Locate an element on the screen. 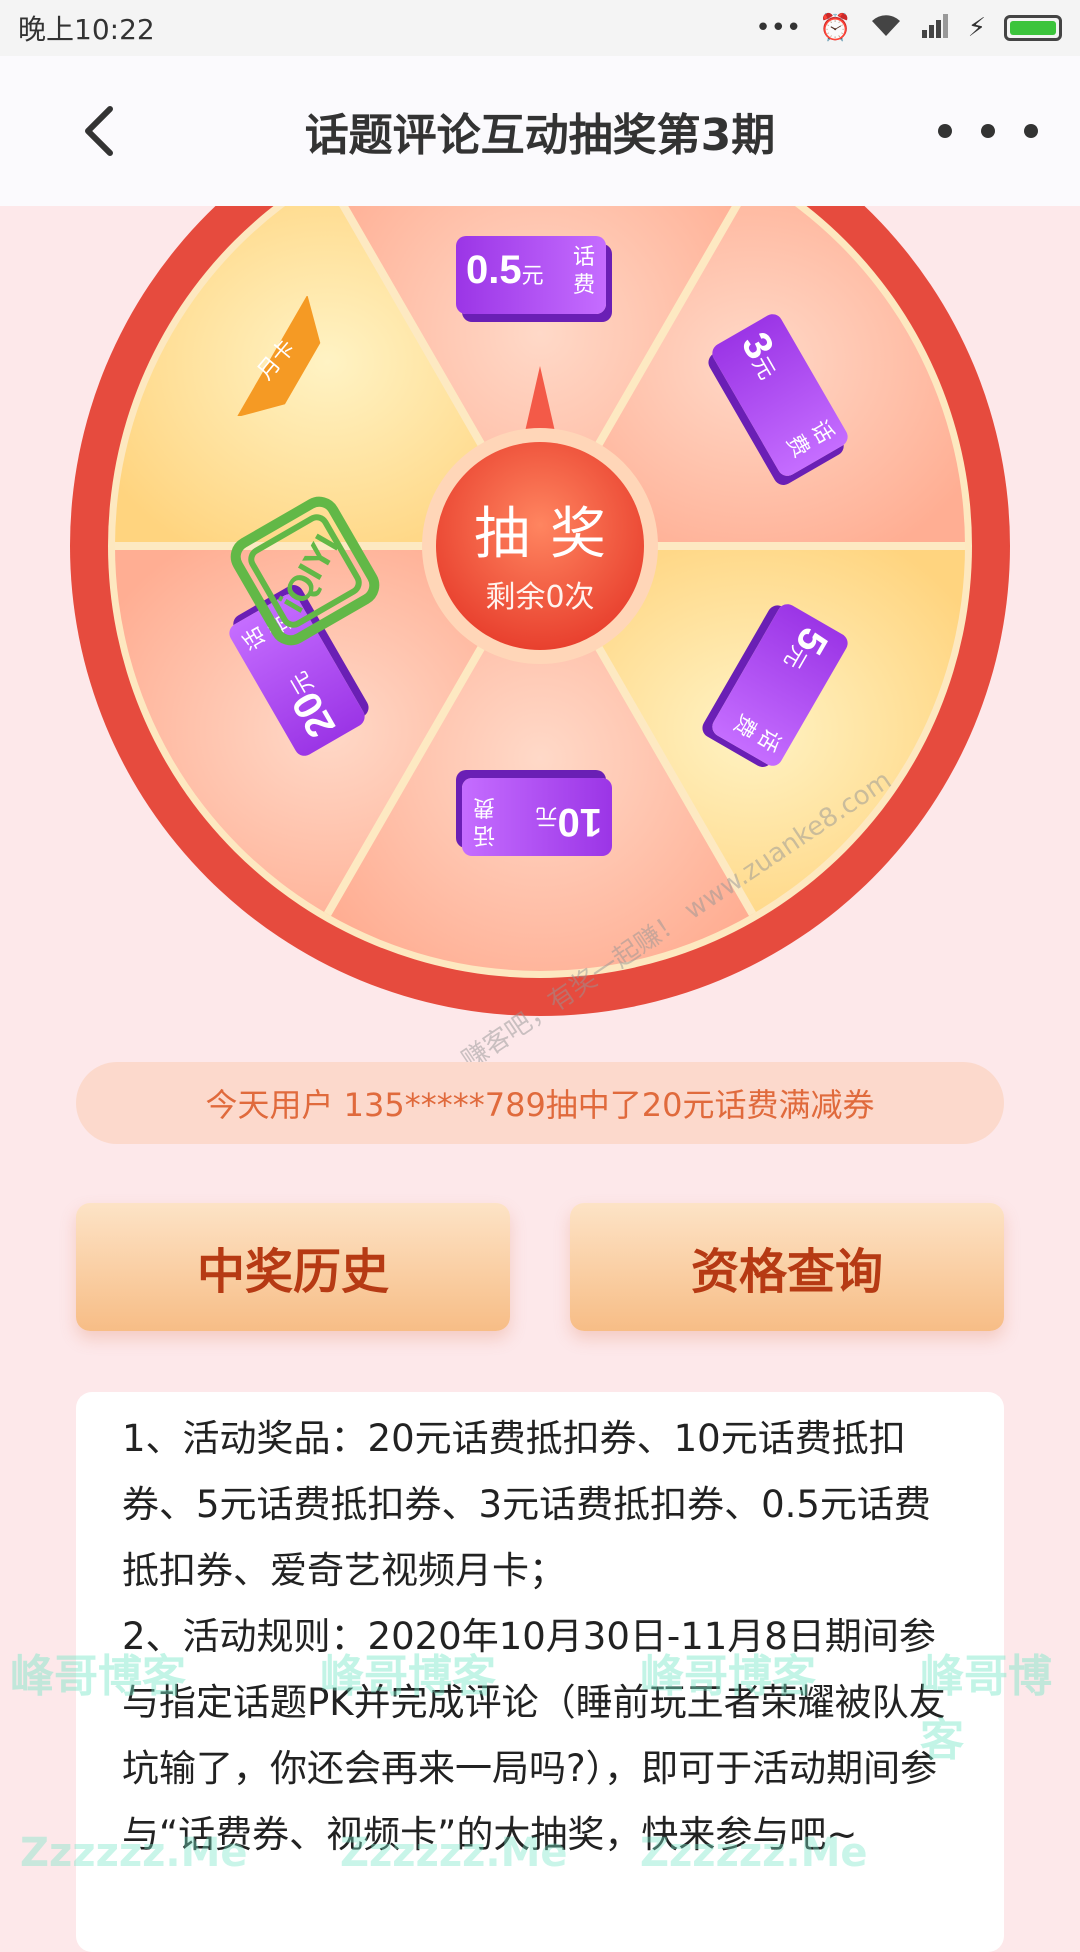 The height and width of the screenshot is (1952, 1080). spin-button-label: 抽奖 is located at coordinates (540, 529).